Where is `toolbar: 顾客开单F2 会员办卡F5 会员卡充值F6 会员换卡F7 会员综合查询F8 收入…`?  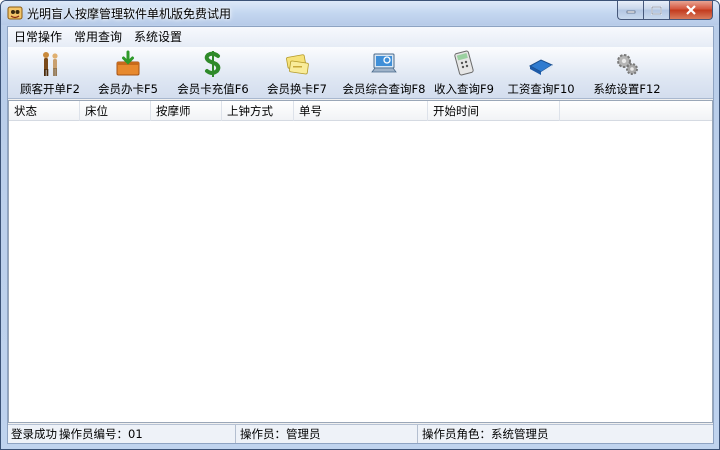 toolbar: 顾客开单F2 会员办卡F5 会员卡充值F6 会员换卡F7 会员综合查询F8 收入… is located at coordinates (360, 73).